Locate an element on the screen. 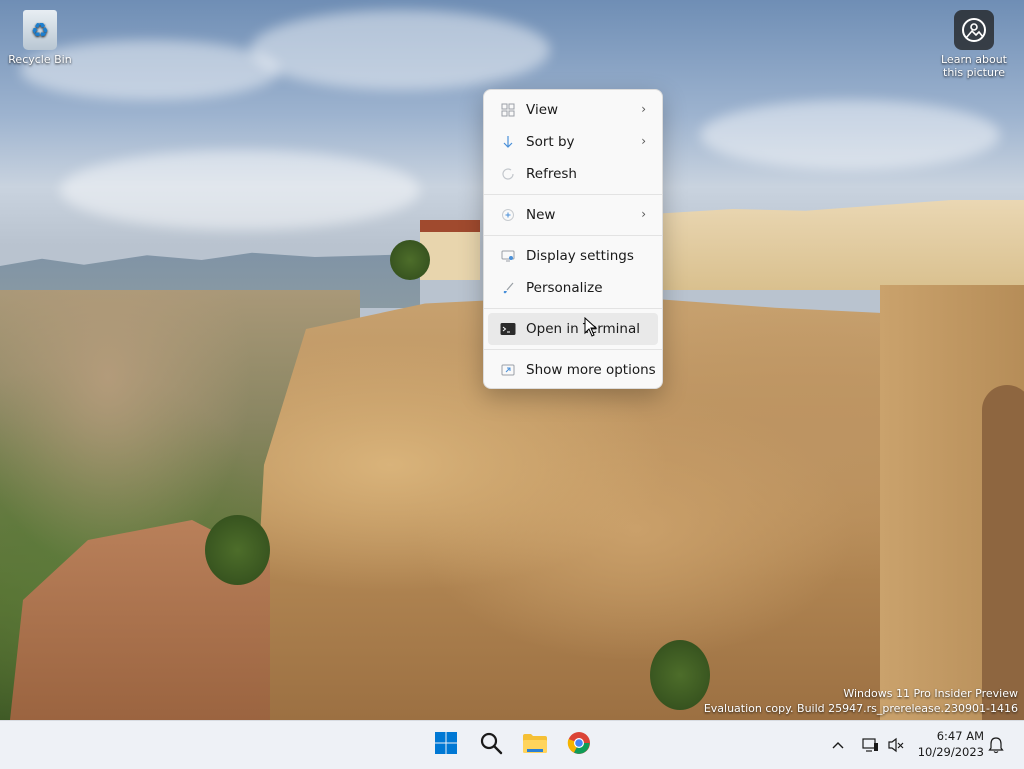 The height and width of the screenshot is (769, 1024). menu-item-label: Refresh is located at coordinates (551, 174).